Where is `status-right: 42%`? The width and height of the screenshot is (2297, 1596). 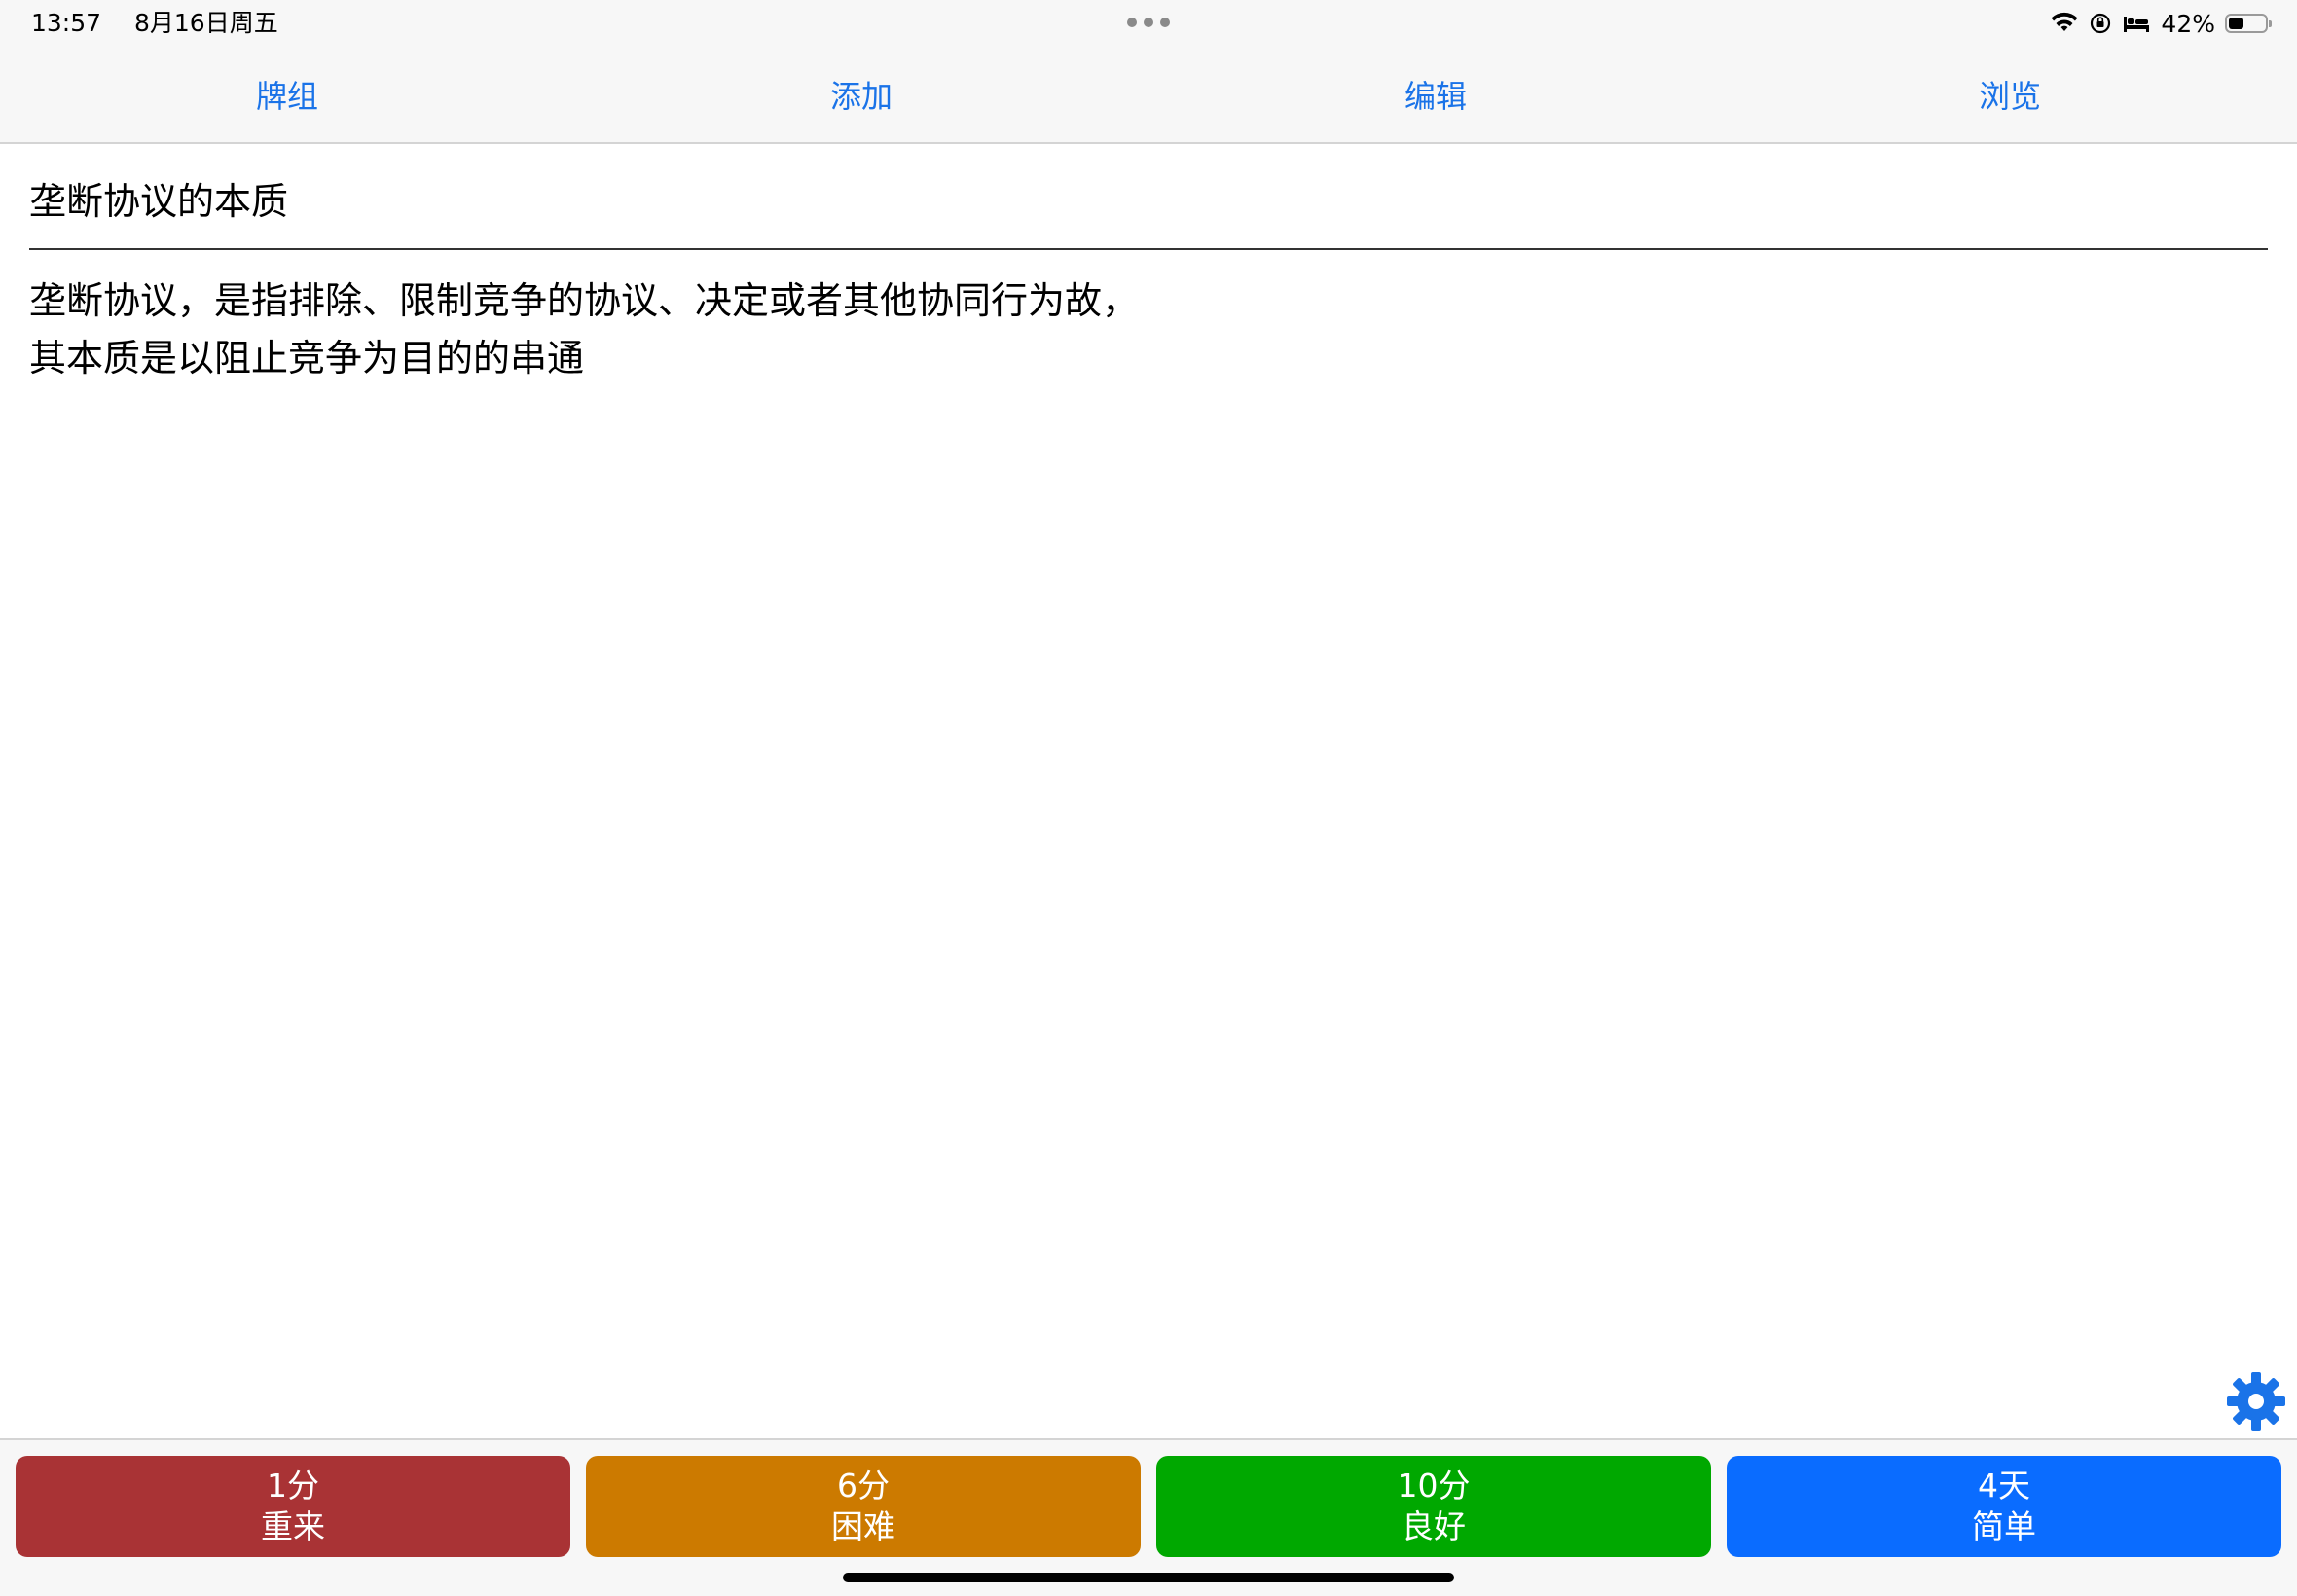
status-right: 42% is located at coordinates (2161, 23).